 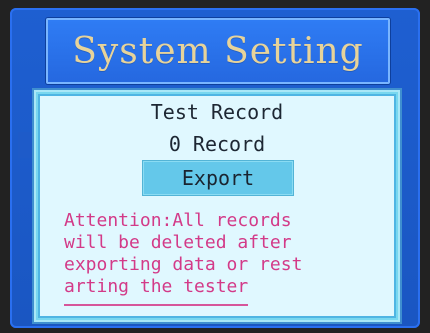 I want to click on record-count: 0 Record, so click(x=217, y=144).